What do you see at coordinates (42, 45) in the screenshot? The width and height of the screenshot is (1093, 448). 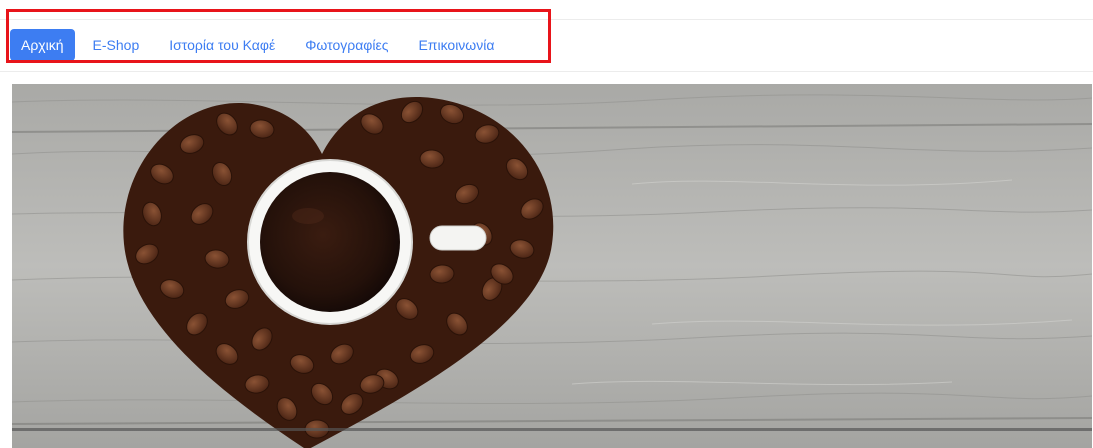 I see `nav-item-home: Αρχική` at bounding box center [42, 45].